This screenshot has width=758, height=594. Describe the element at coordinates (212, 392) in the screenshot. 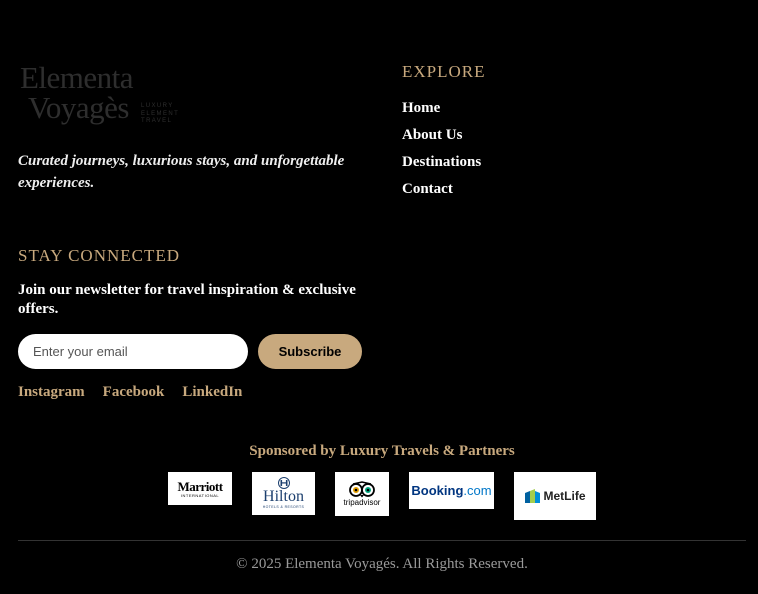

I see `linkedin-link: LinkedIn` at that location.